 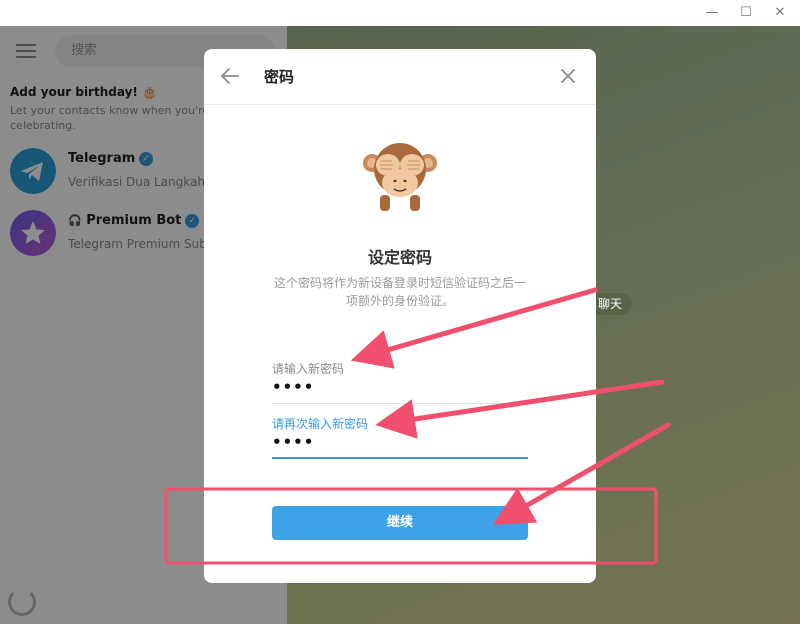 What do you see at coordinates (400, 177) in the screenshot?
I see `see-no-evil-monkey-icon` at bounding box center [400, 177].